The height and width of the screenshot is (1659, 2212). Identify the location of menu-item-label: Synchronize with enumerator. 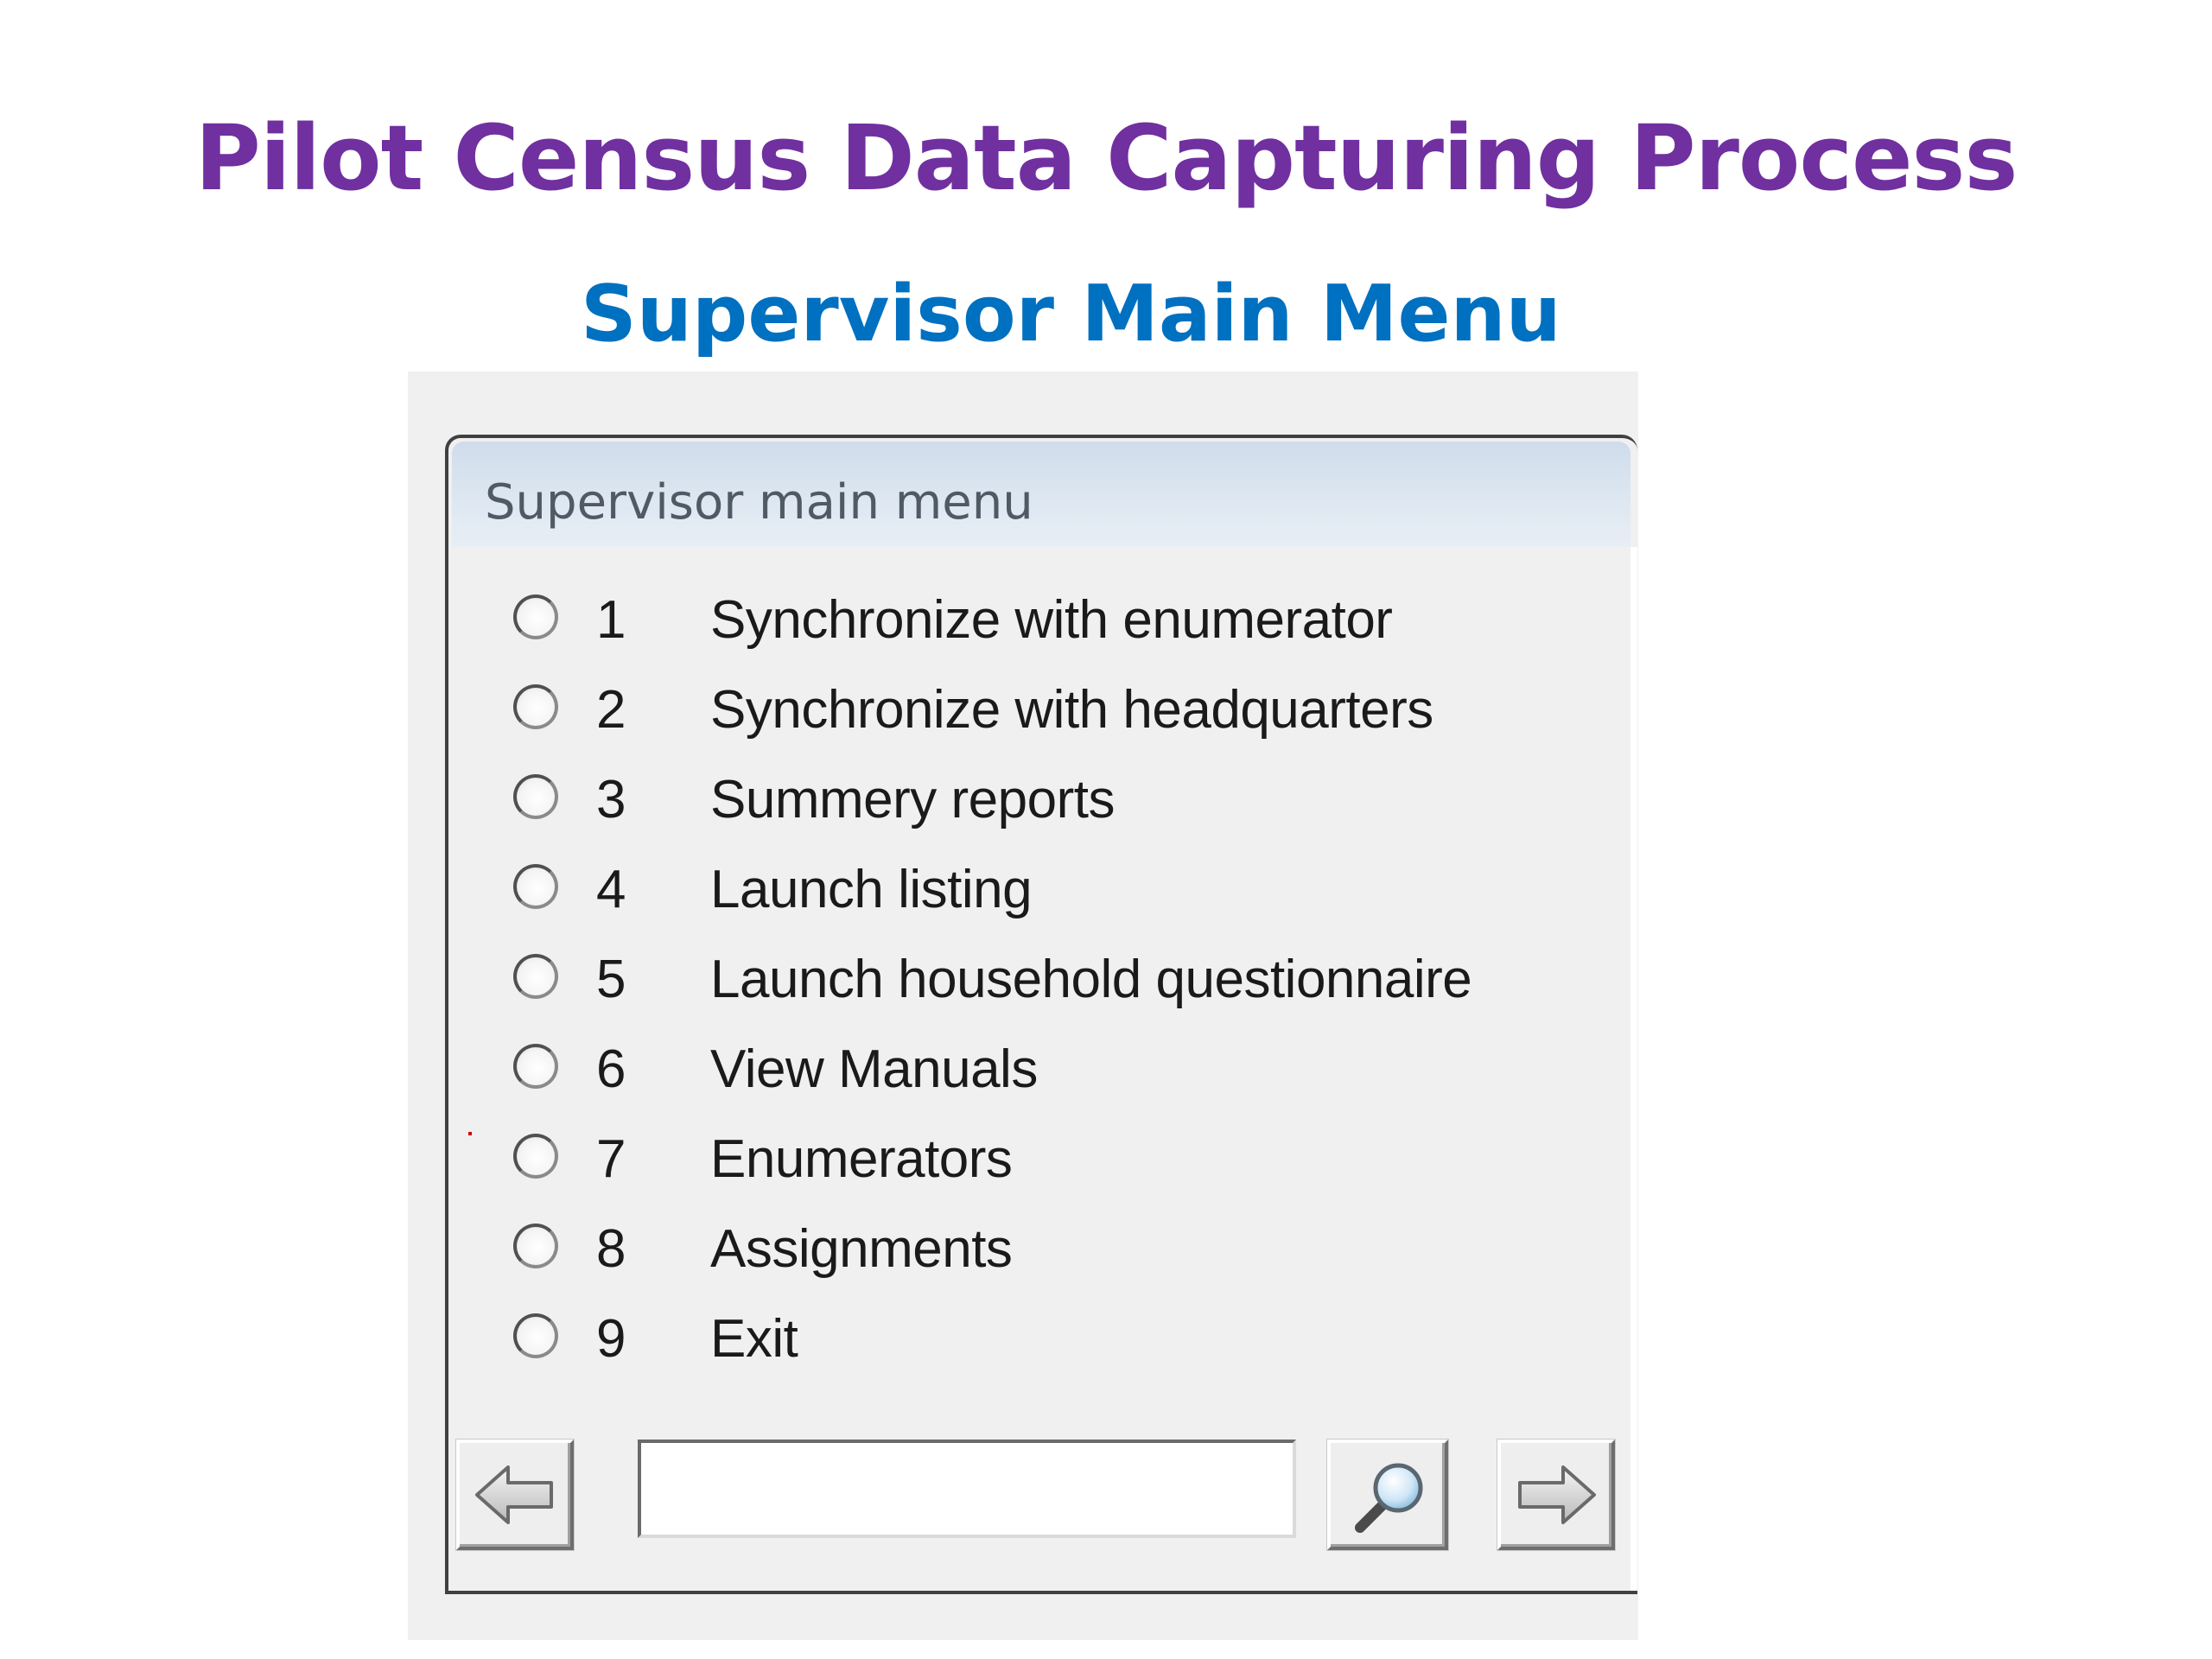
(1051, 620).